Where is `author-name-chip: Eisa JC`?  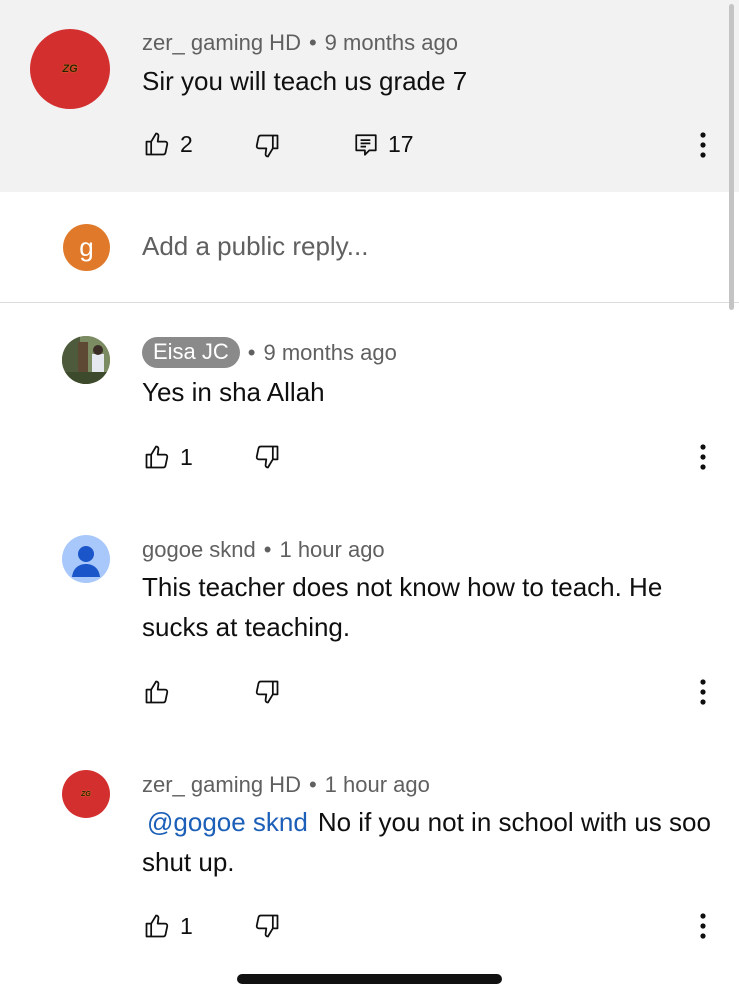
author-name-chip: Eisa JC is located at coordinates (191, 352).